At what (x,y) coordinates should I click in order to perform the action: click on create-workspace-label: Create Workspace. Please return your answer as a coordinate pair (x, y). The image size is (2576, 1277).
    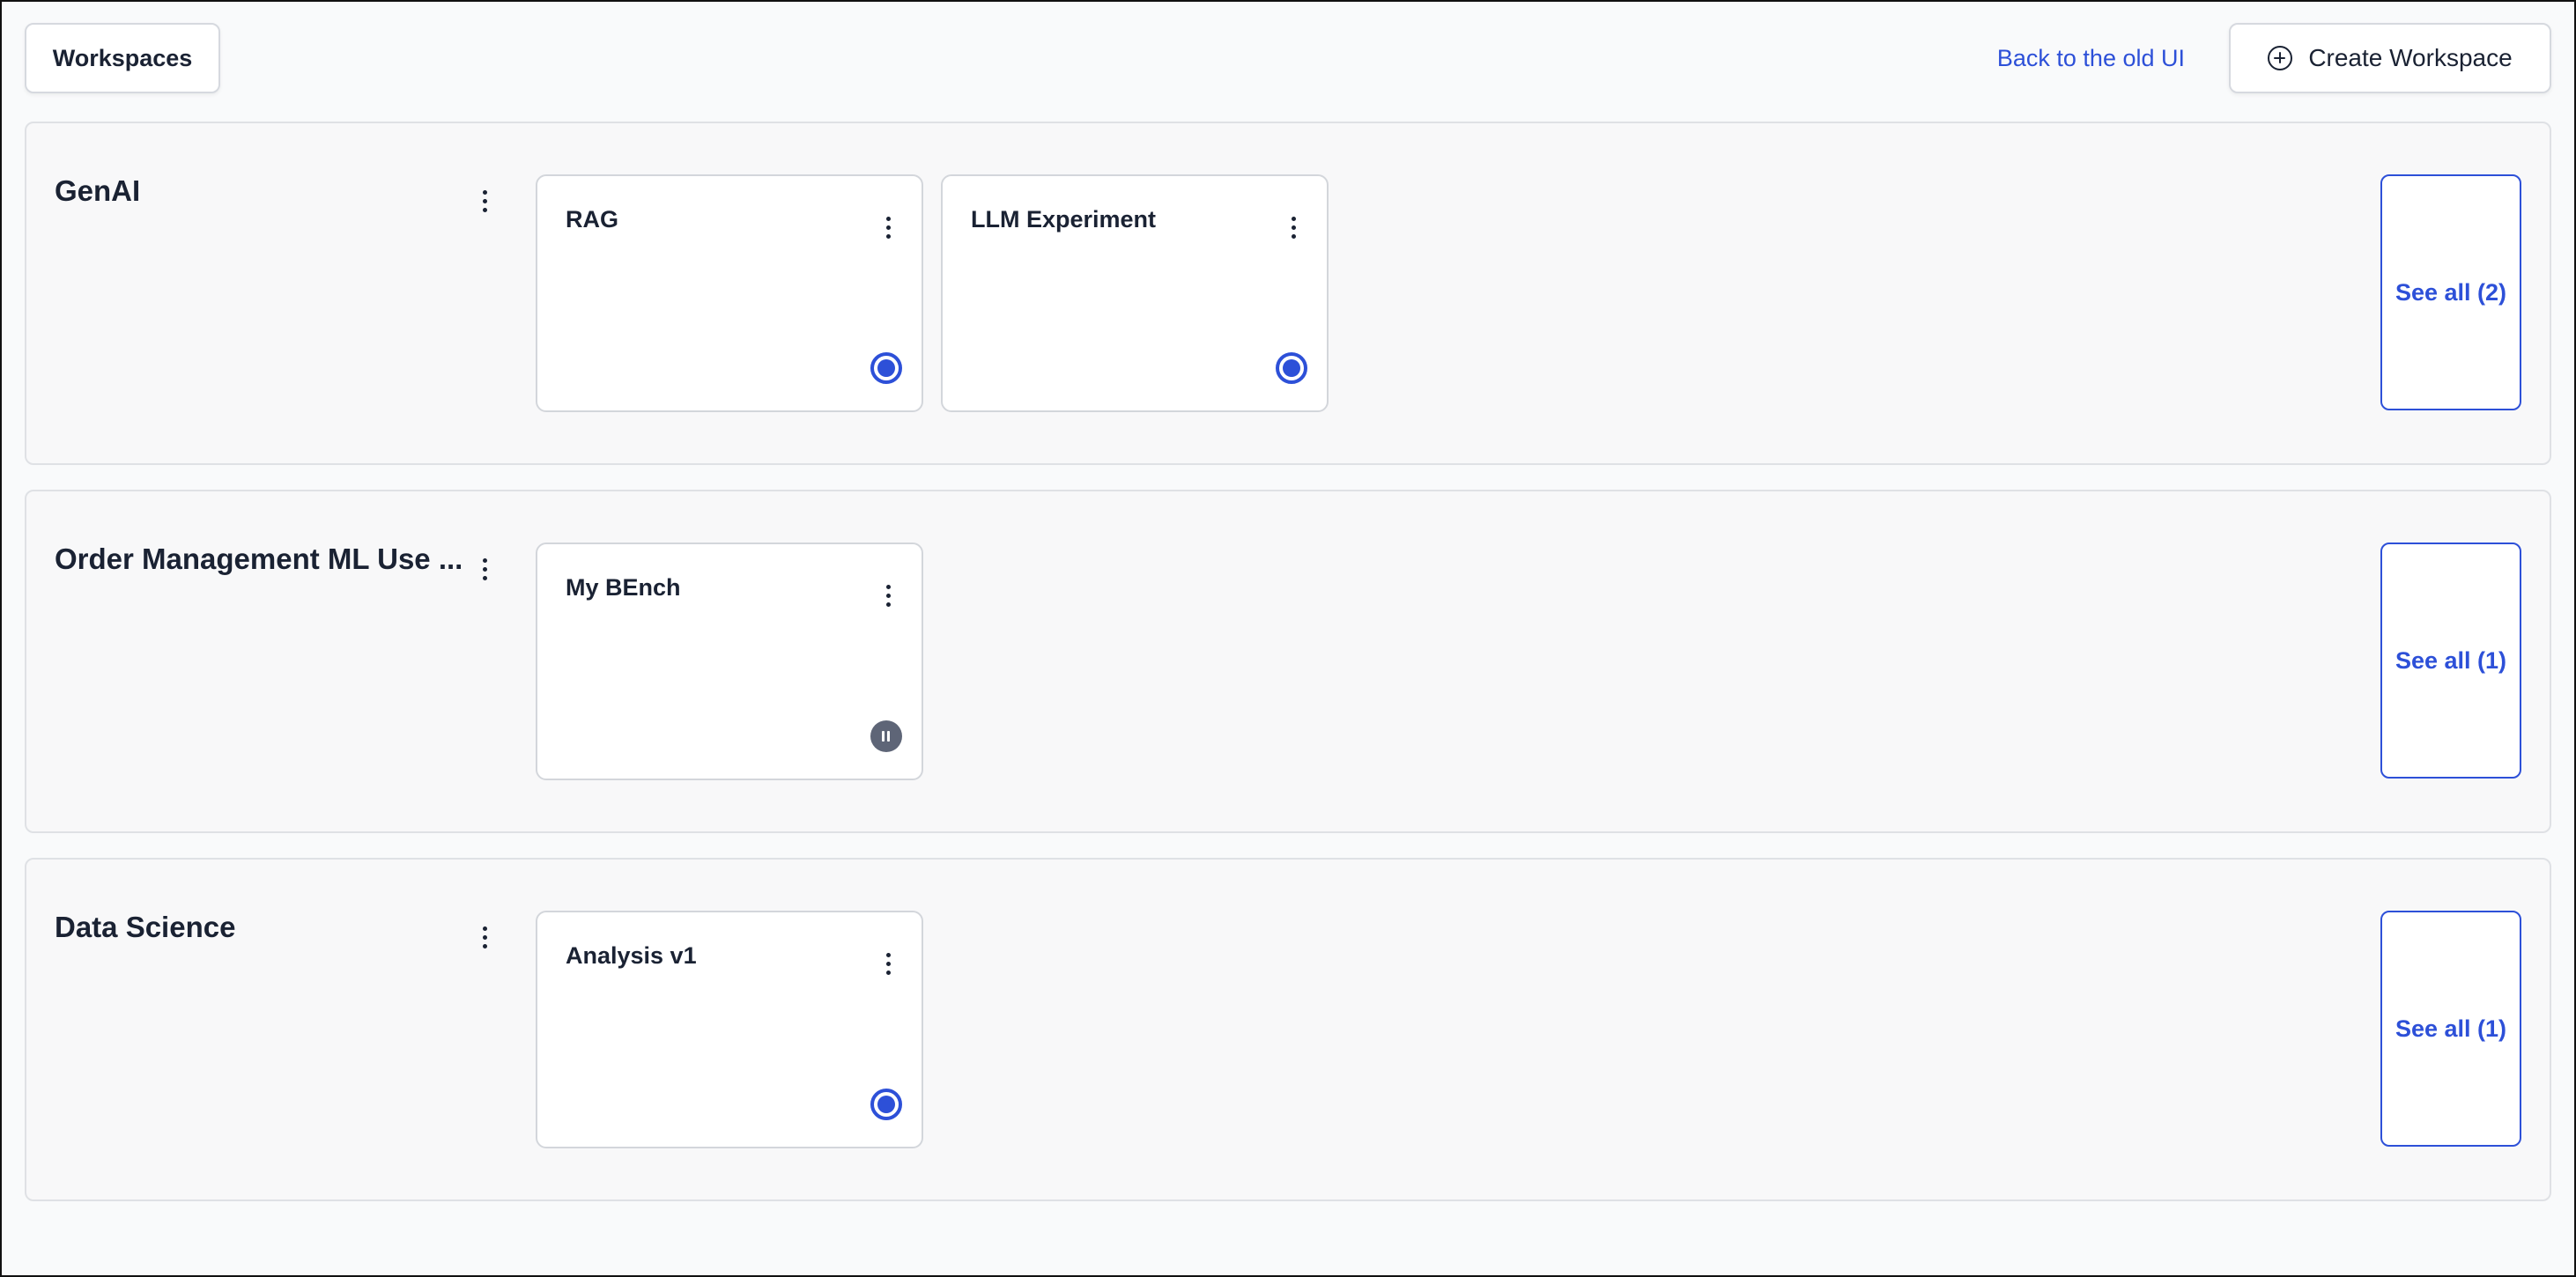
    Looking at the image, I should click on (2411, 57).